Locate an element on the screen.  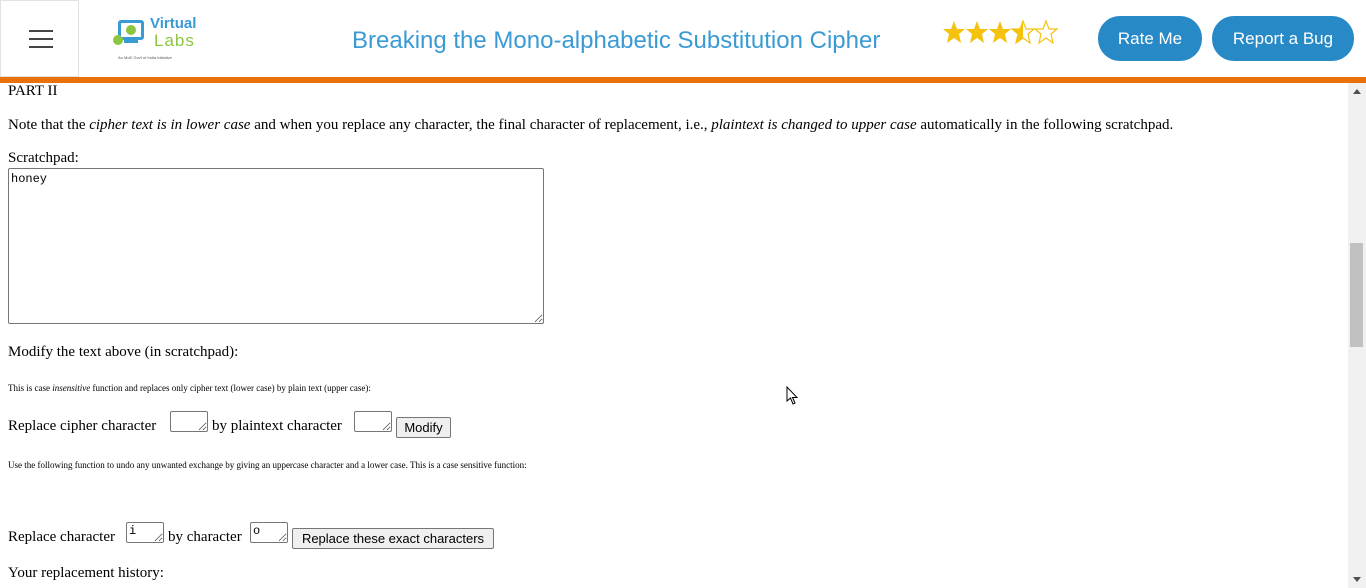
logo-subtext: Labs is located at coordinates (174, 40).